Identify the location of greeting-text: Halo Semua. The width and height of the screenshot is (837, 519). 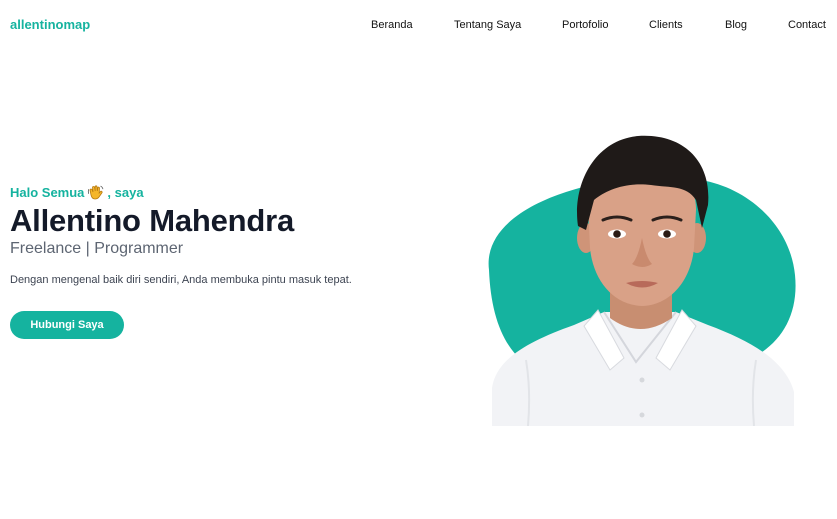
(47, 192).